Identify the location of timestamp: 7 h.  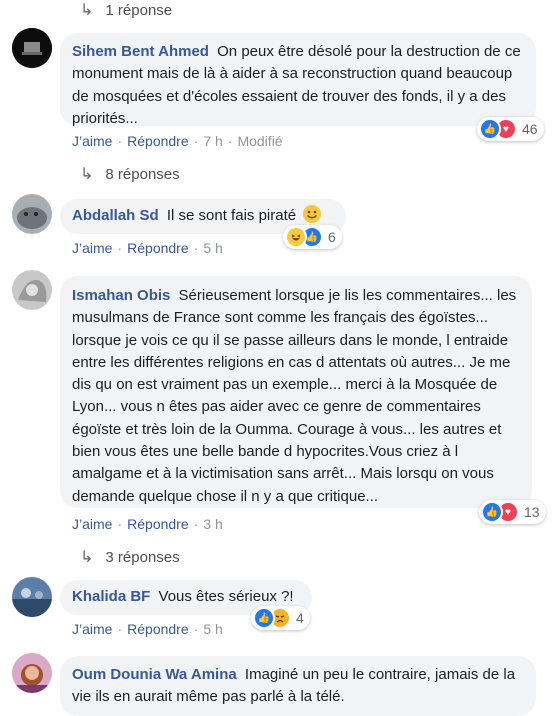
(212, 141).